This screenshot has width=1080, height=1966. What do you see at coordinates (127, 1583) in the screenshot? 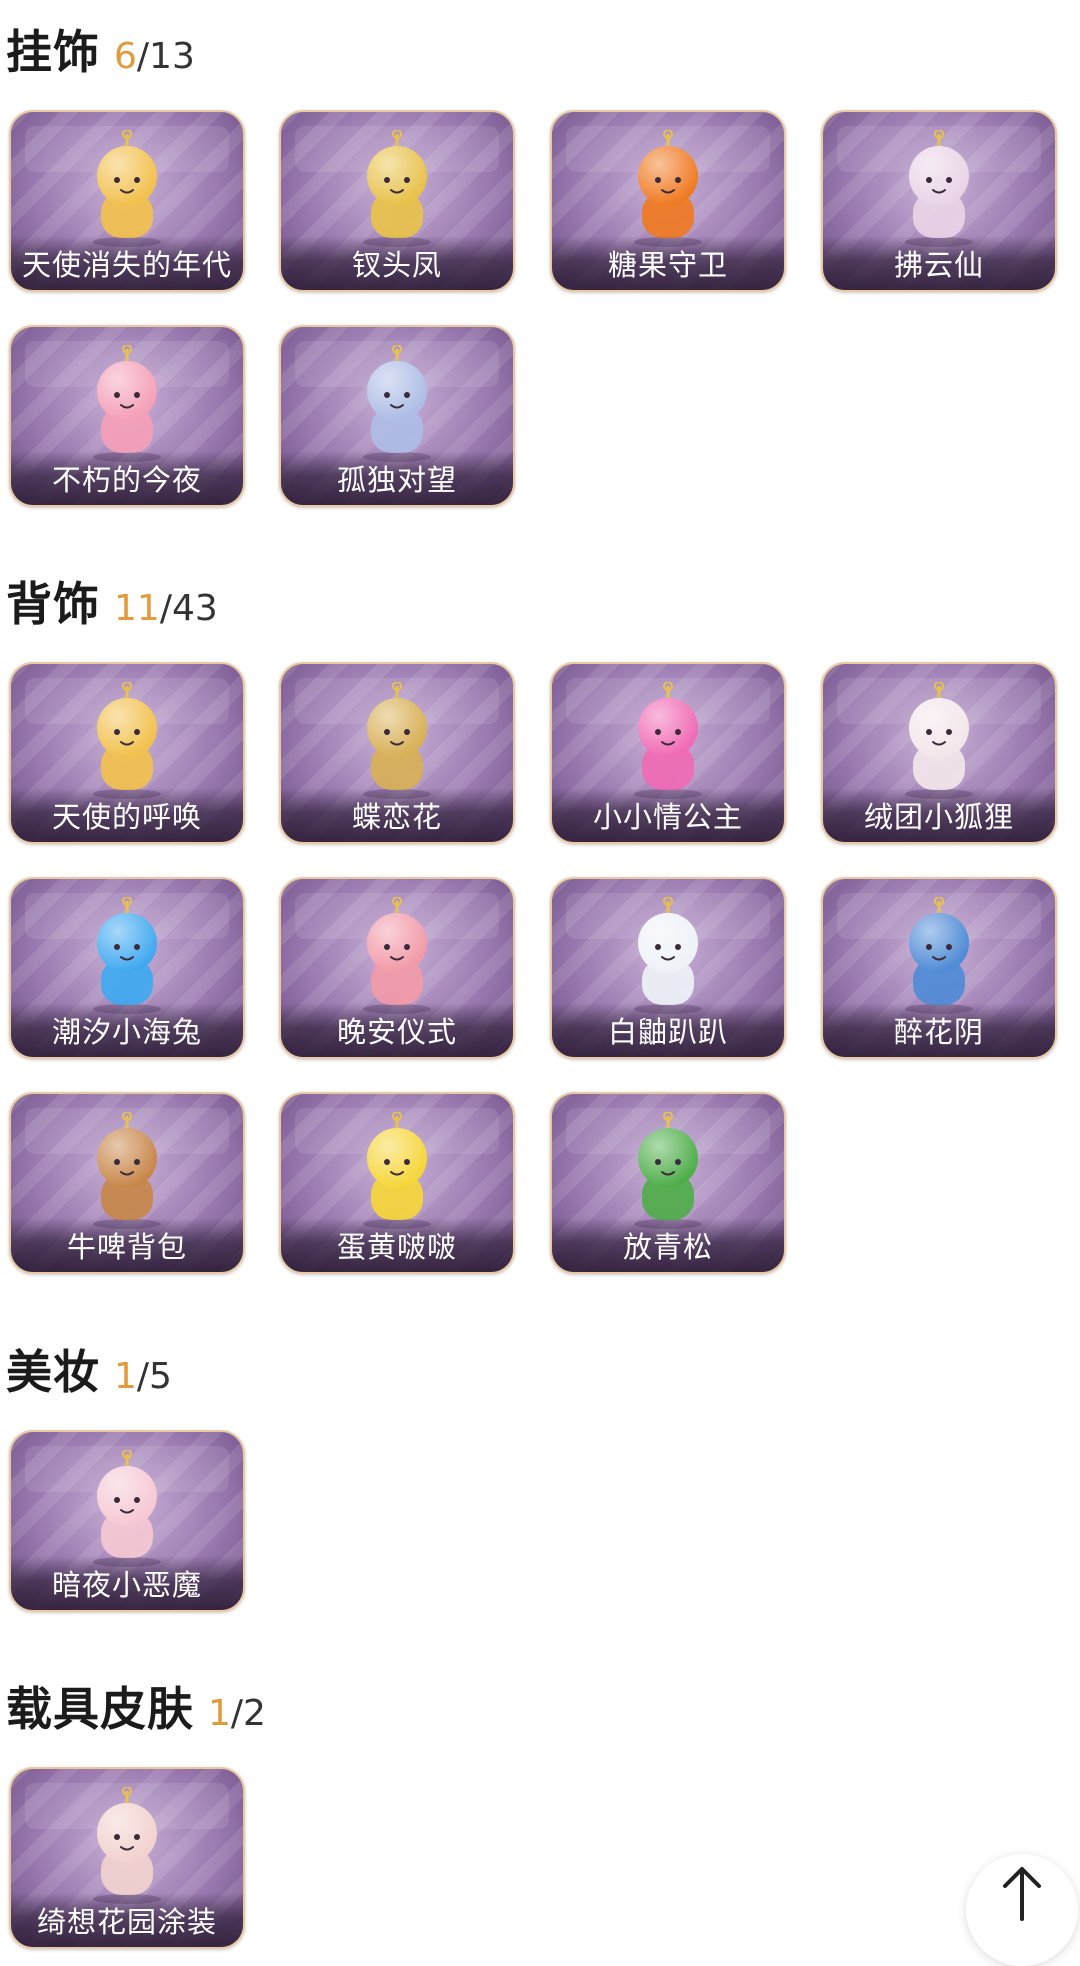
I see `item-name: 暗夜小恶魔` at bounding box center [127, 1583].